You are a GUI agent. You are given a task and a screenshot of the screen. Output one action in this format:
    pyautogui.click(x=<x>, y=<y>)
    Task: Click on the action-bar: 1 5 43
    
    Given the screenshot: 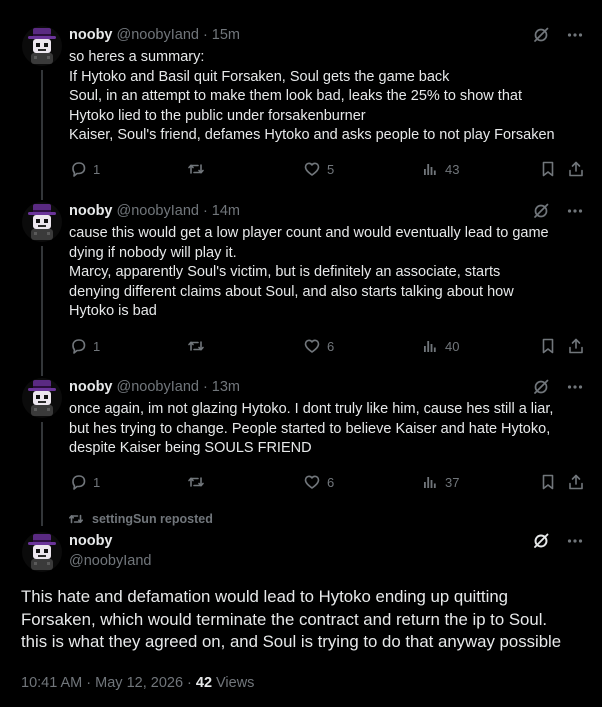 What is the action you would take?
    pyautogui.click(x=326, y=169)
    